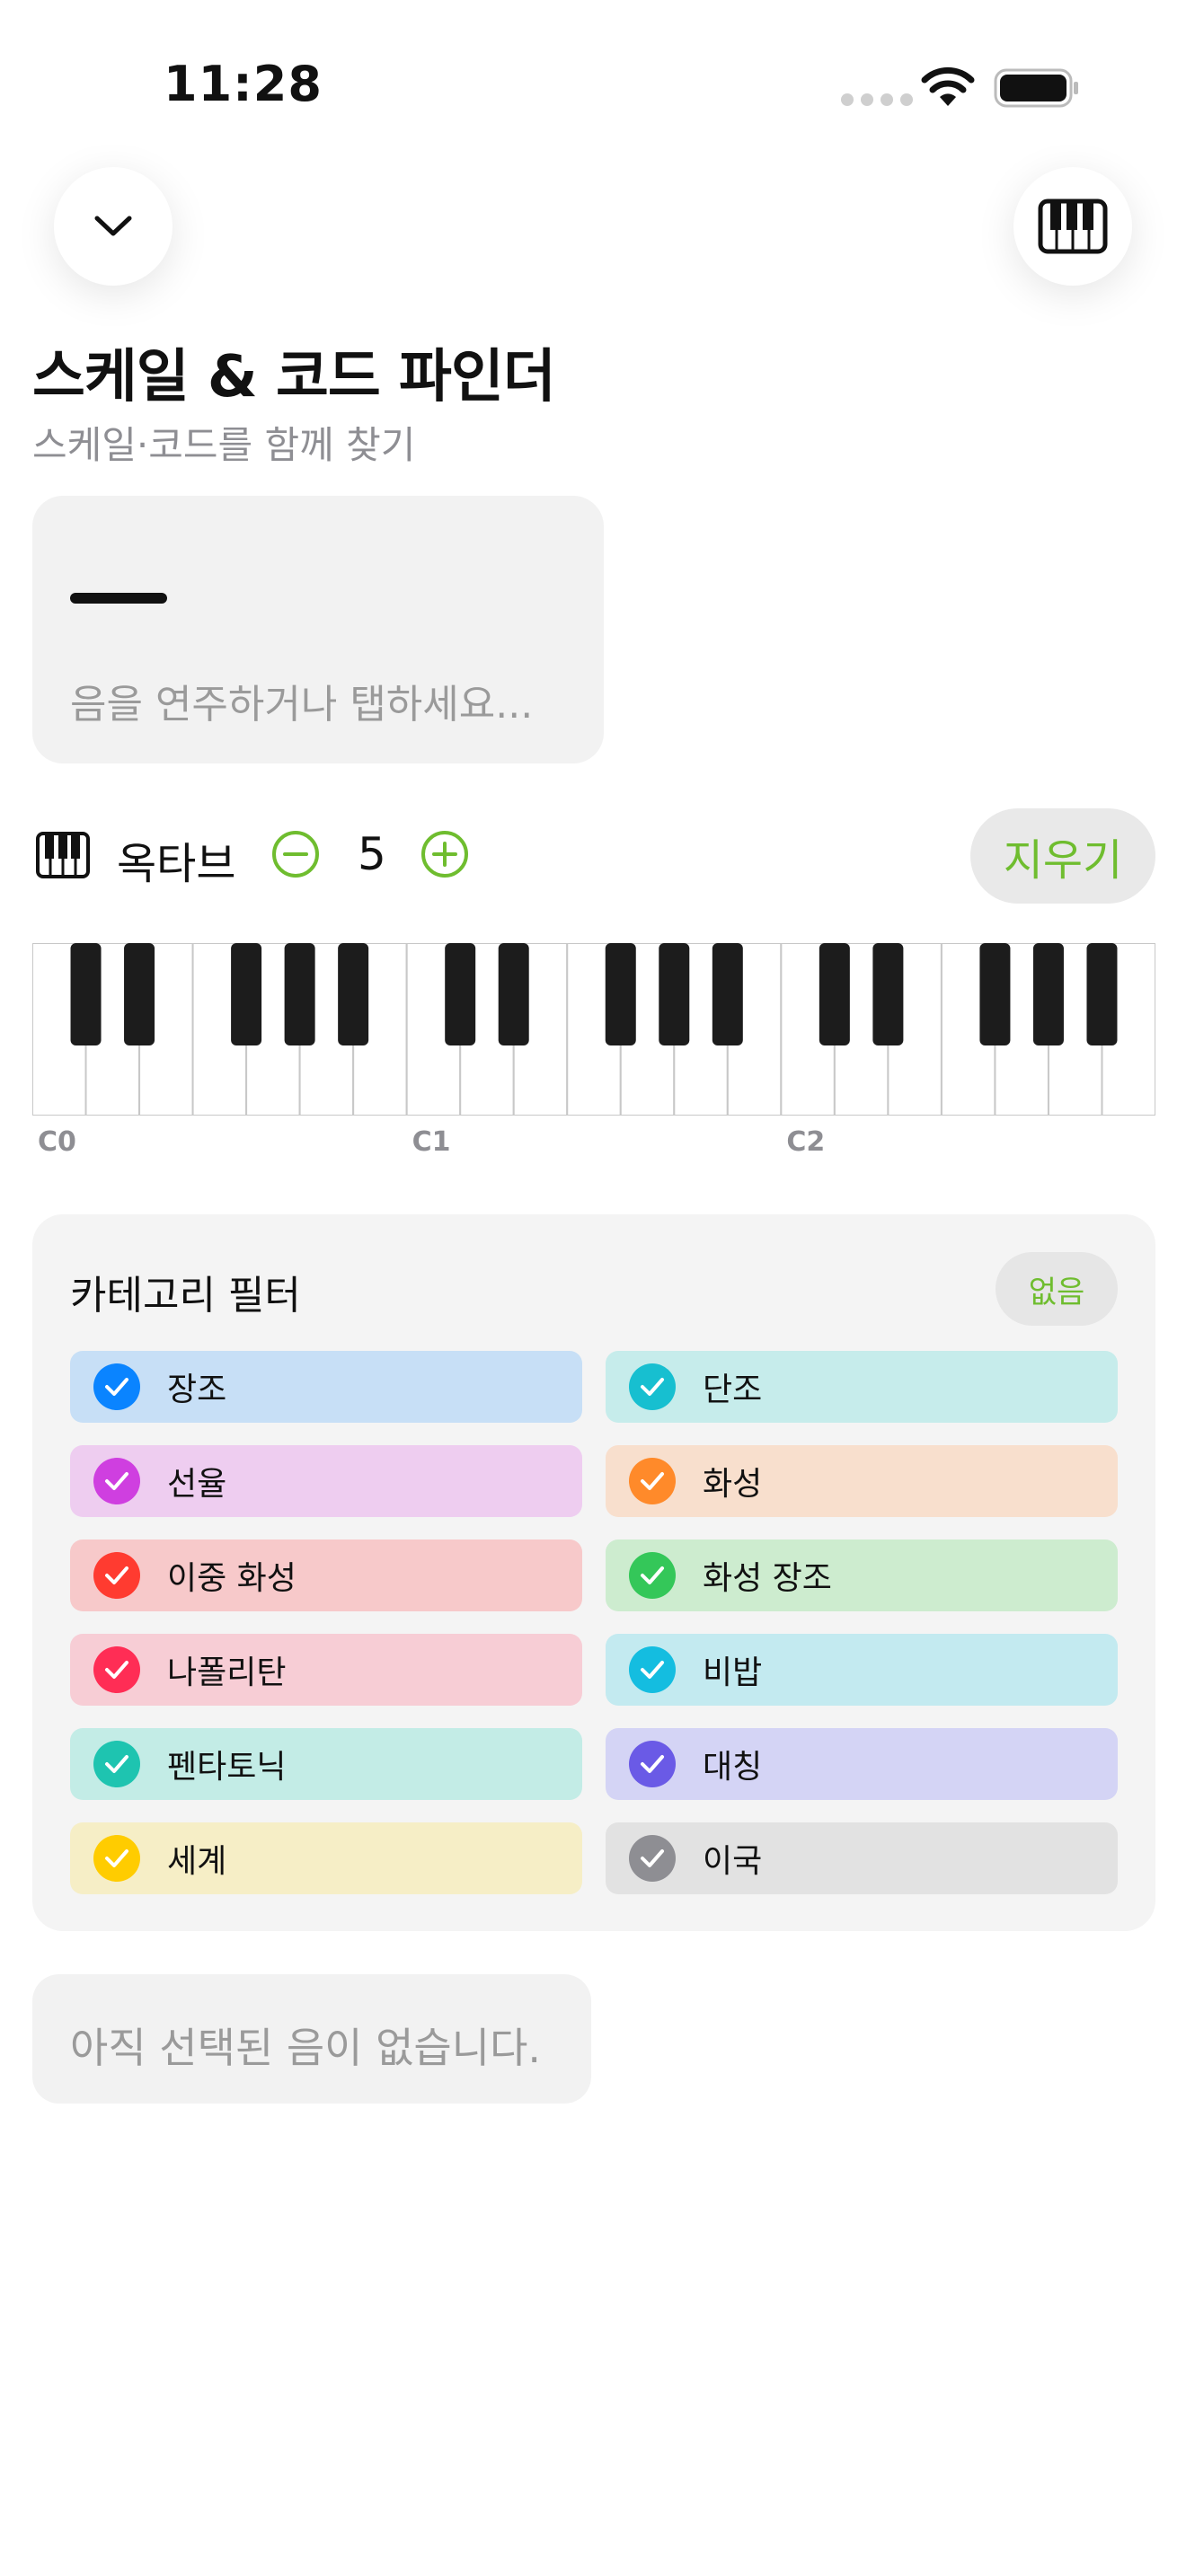  Describe the element at coordinates (733, 1390) in the screenshot. I see `category-chip-label: 단조` at that location.